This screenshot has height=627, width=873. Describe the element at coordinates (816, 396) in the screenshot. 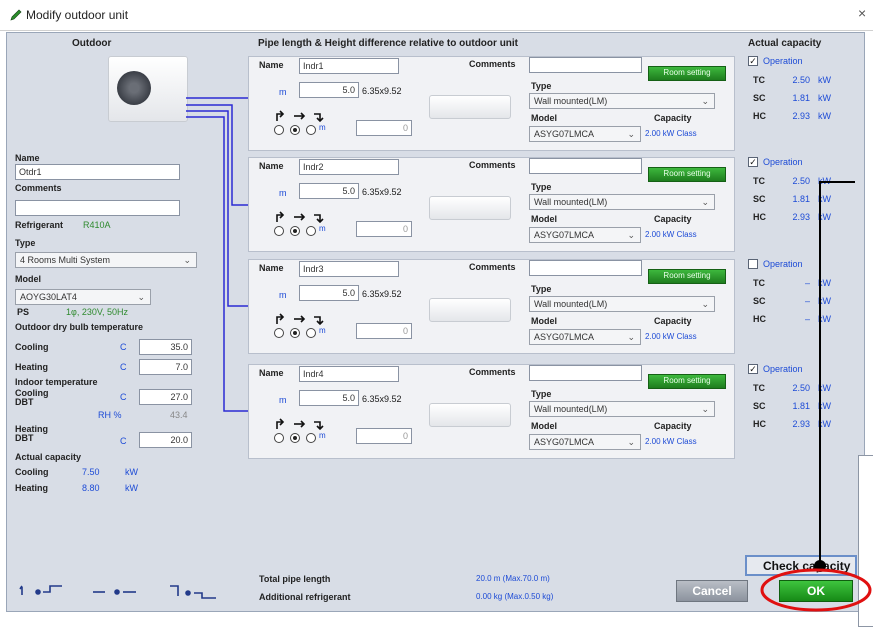

I see `annotation-overlay` at that location.